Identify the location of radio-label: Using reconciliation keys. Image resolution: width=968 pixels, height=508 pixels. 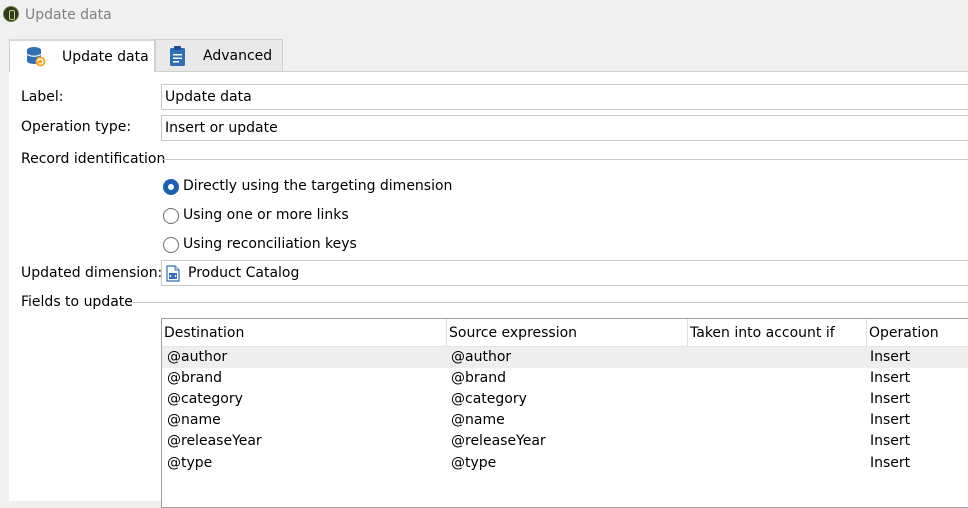
(270, 244).